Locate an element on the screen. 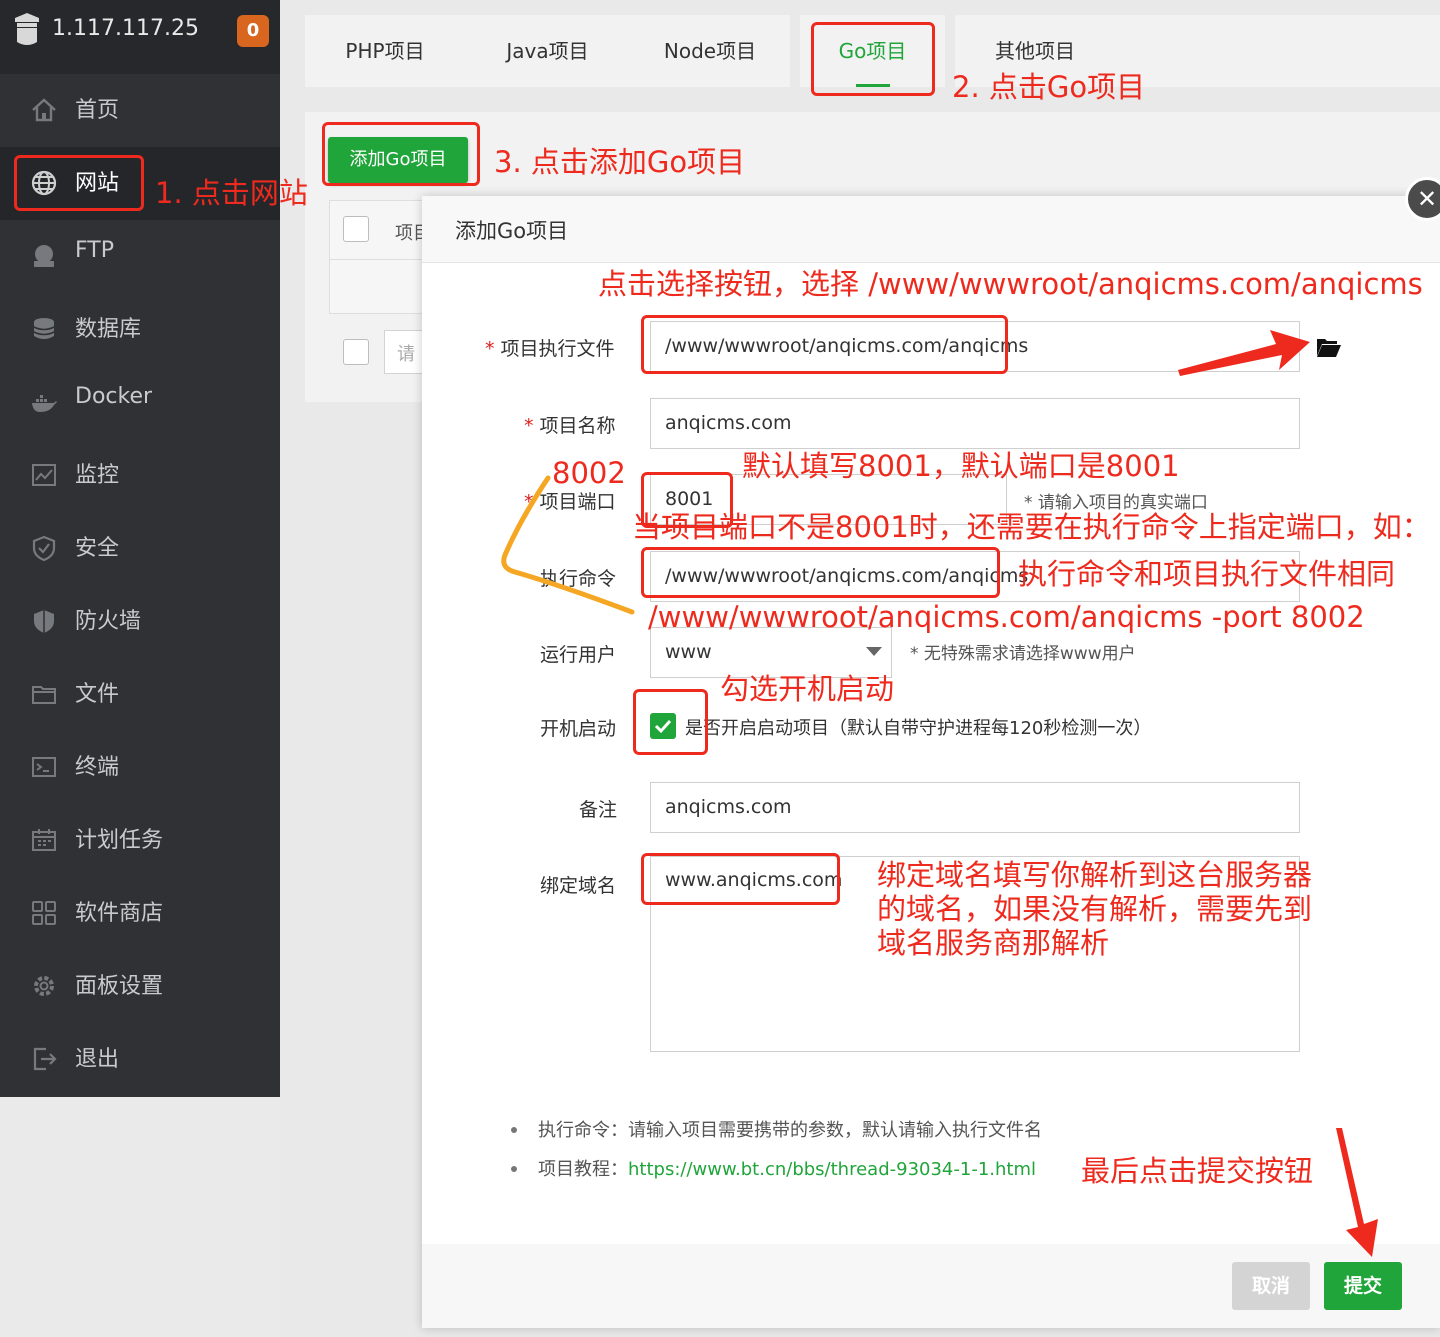 Image resolution: width=1440 pixels, height=1337 pixels. shield-icon is located at coordinates (44, 548).